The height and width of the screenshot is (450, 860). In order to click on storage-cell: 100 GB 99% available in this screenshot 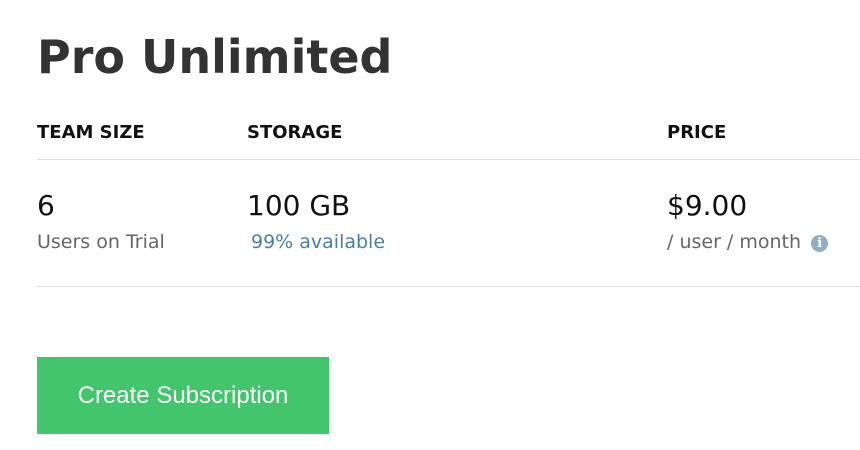, I will do `click(316, 221)`.